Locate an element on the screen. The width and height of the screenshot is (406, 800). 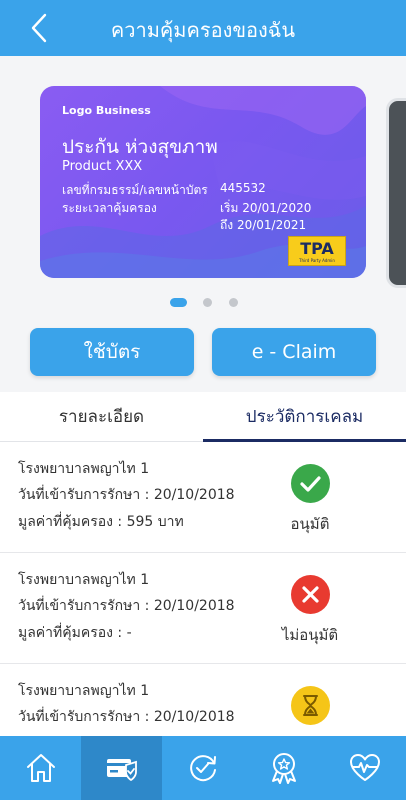
insurance-card-check-icon is located at coordinates (122, 770).